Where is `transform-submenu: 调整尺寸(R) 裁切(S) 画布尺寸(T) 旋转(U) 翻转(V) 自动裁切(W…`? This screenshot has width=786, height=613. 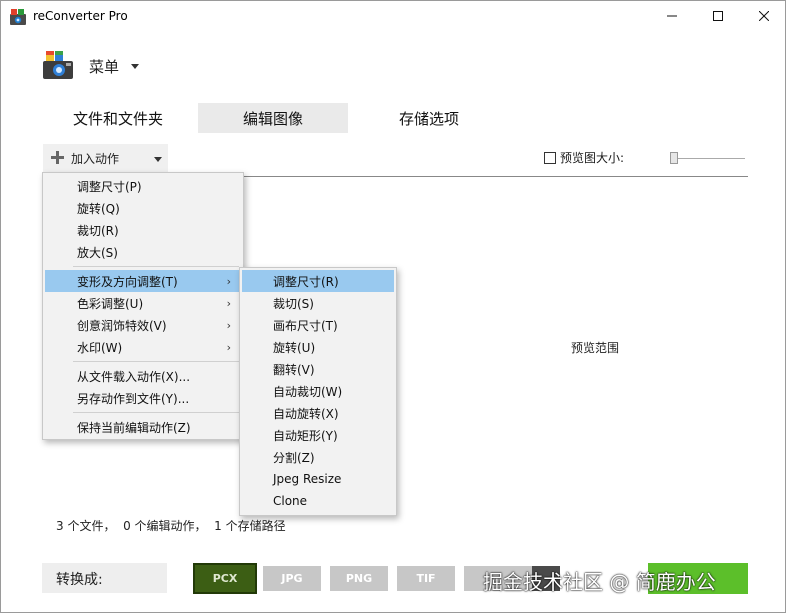 transform-submenu: 调整尺寸(R) 裁切(S) 画布尺寸(T) 旋转(U) 翻转(V) 自动裁切(W… is located at coordinates (318, 391).